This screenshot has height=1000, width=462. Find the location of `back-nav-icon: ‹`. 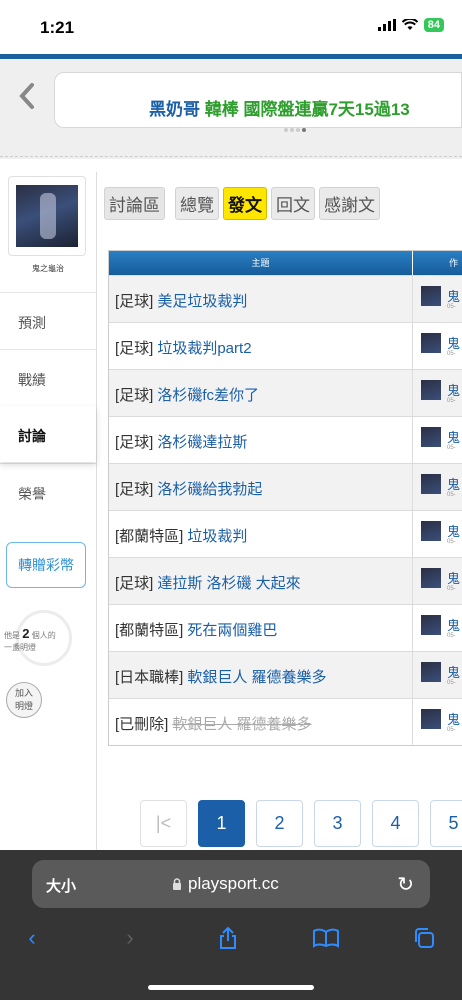

back-nav-icon: ‹ is located at coordinates (32, 938).